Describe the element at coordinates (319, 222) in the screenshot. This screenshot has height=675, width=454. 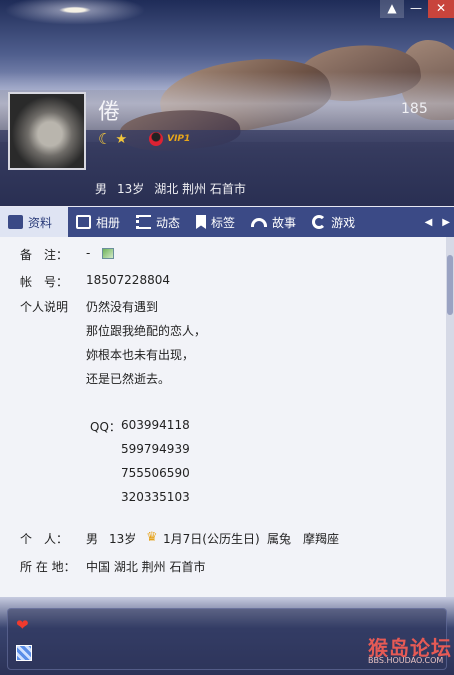
I see `game-icon` at that location.